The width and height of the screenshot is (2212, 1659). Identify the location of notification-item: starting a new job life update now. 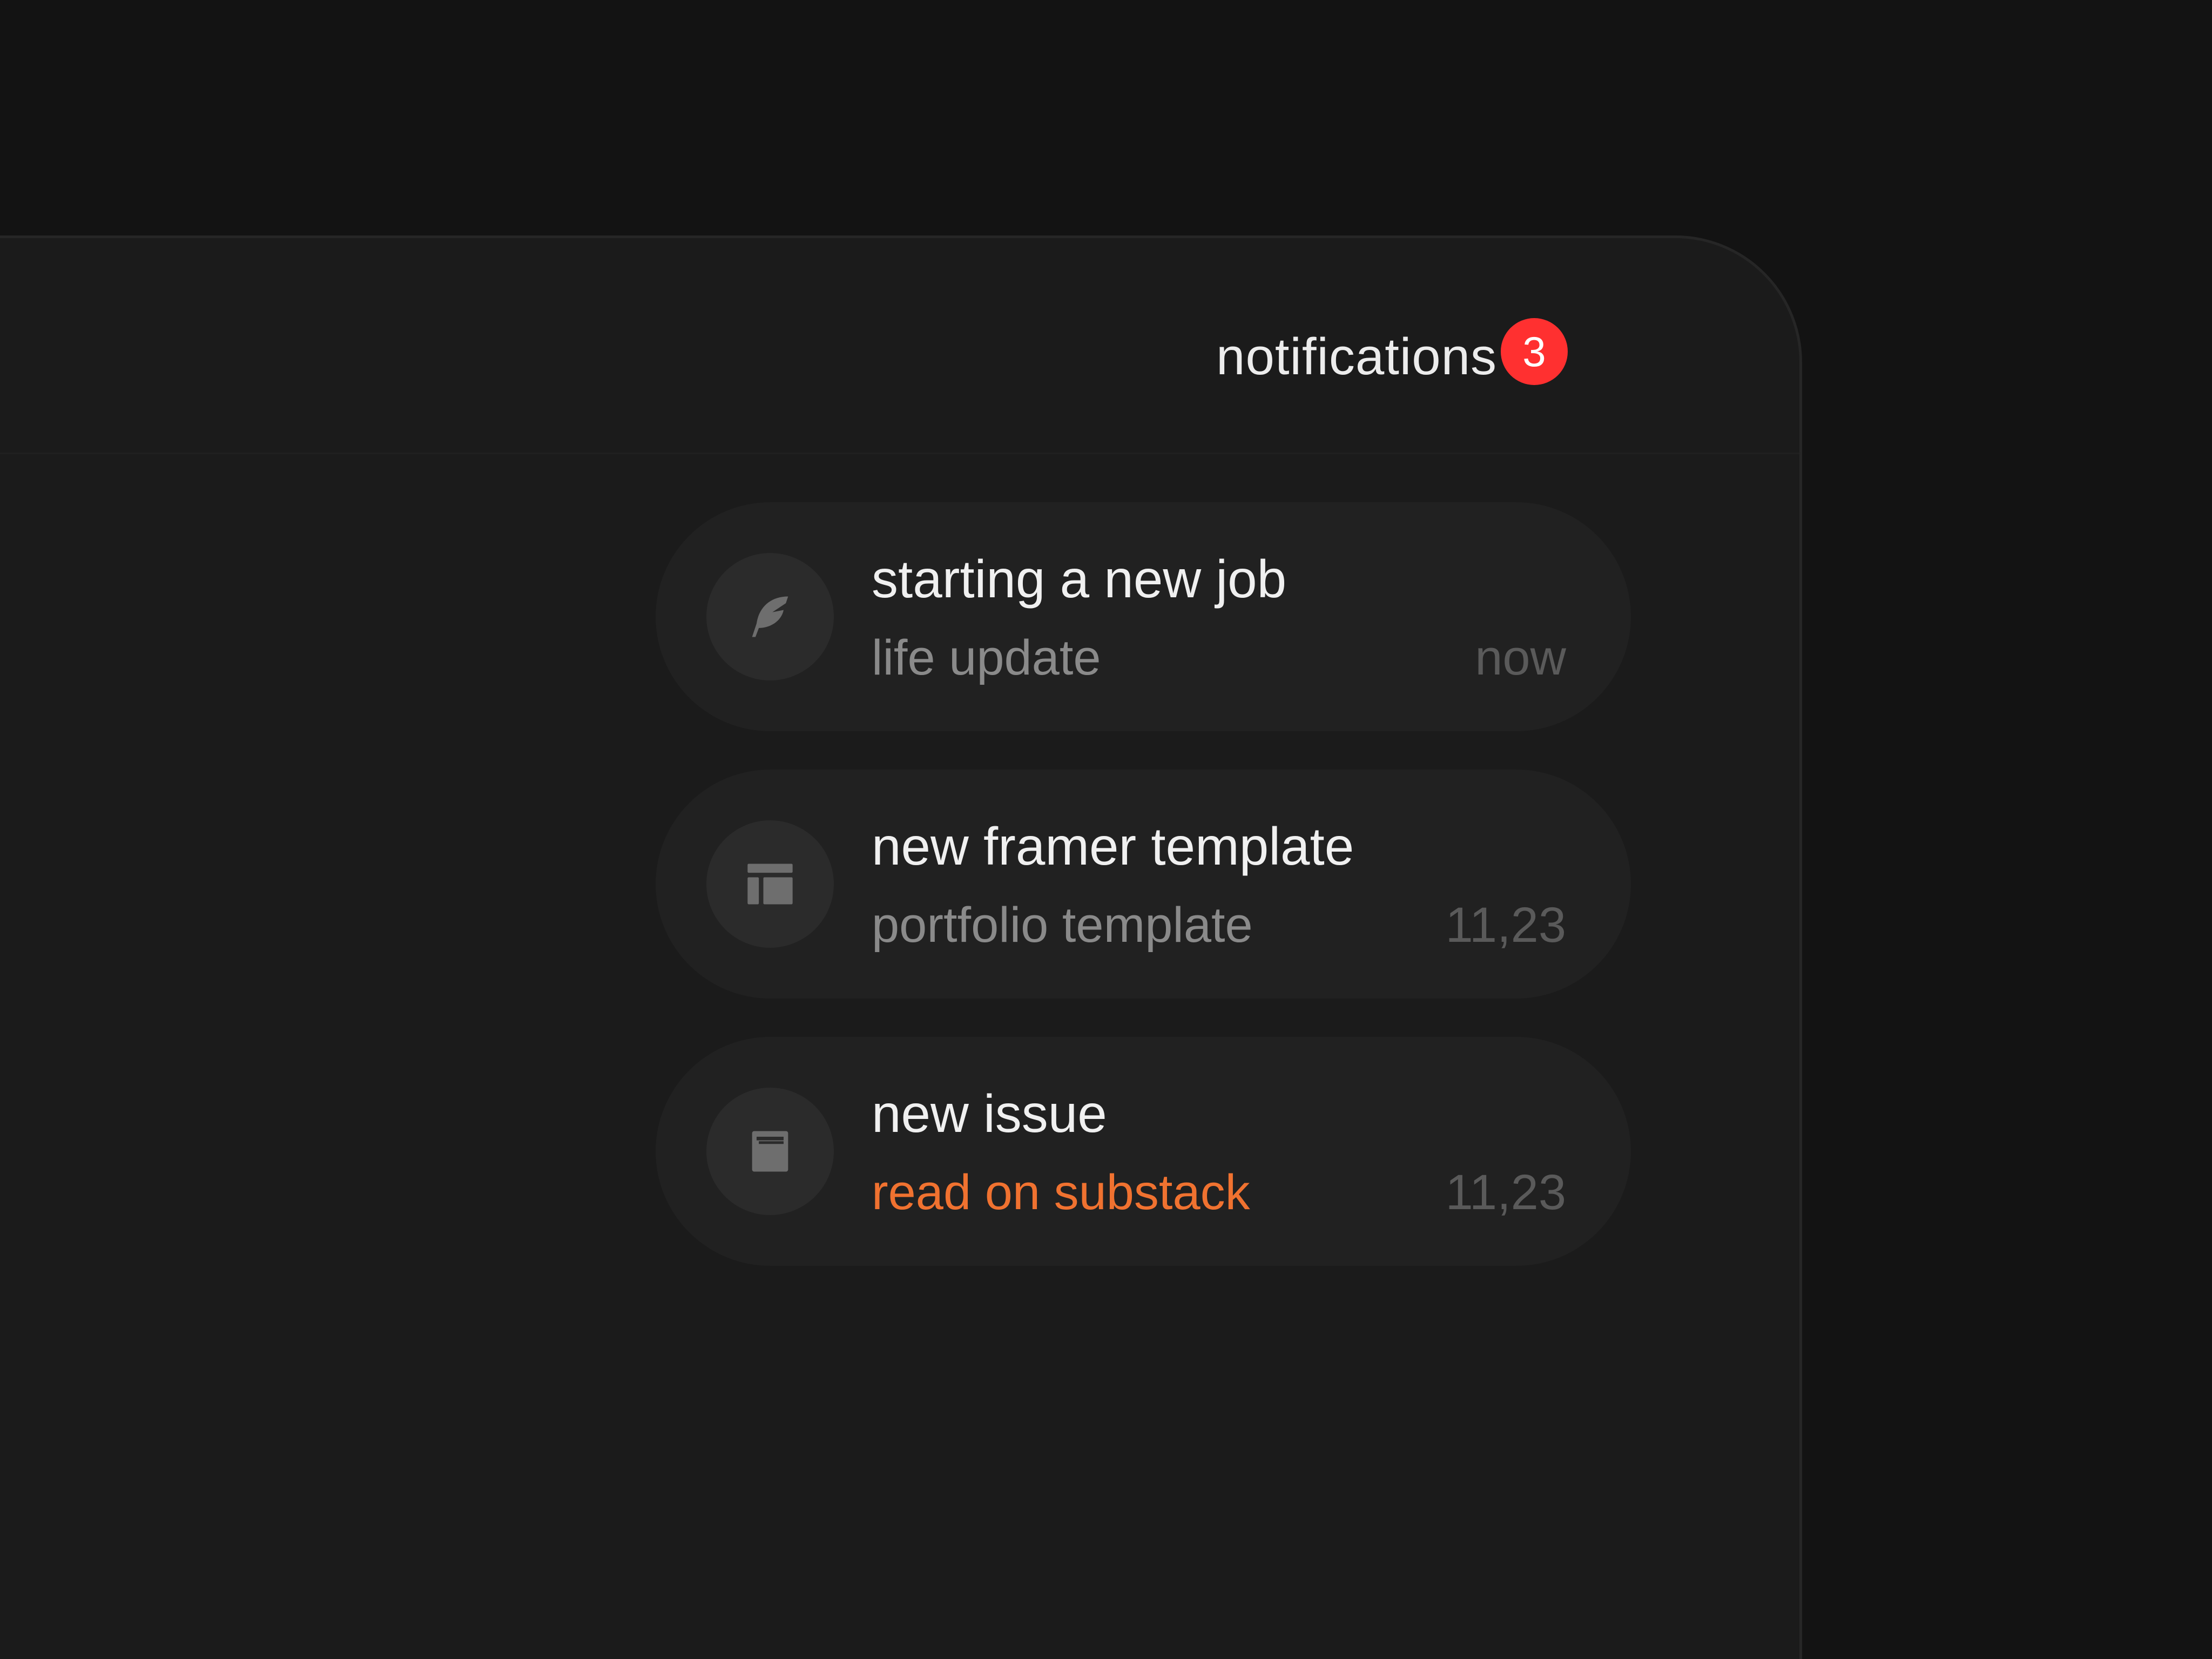
(1143, 616).